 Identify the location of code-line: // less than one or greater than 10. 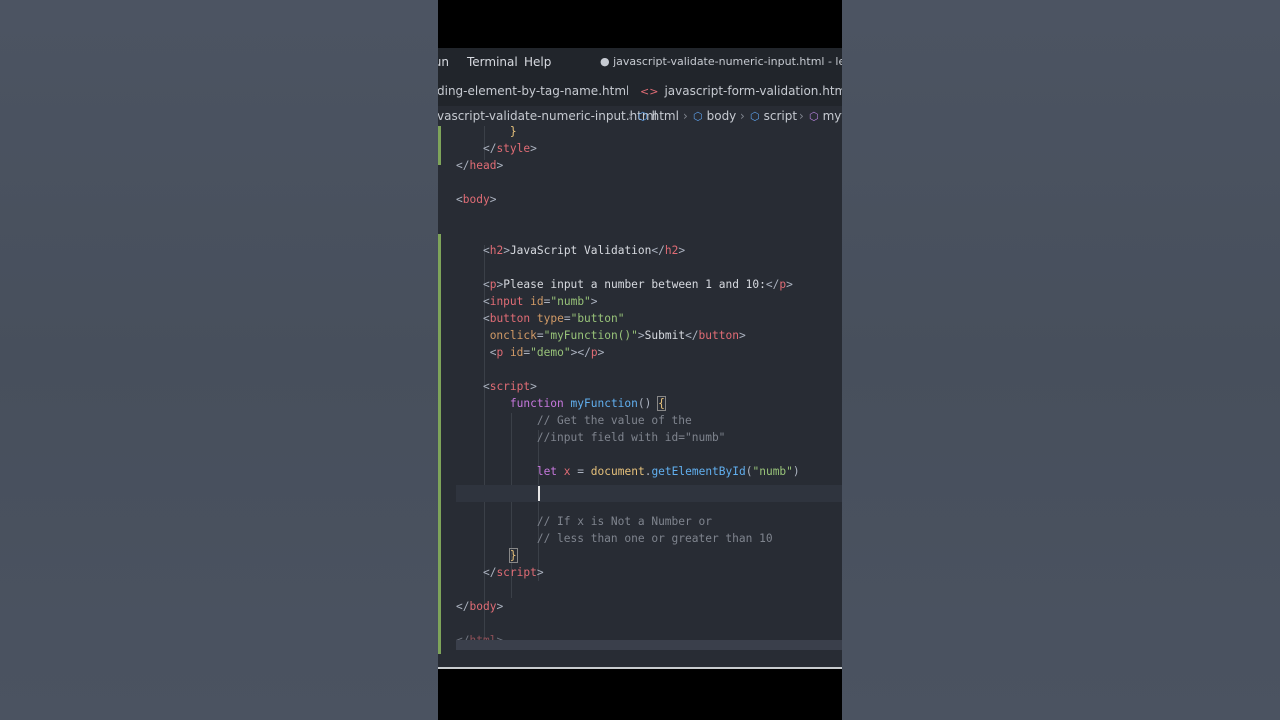
(654, 538).